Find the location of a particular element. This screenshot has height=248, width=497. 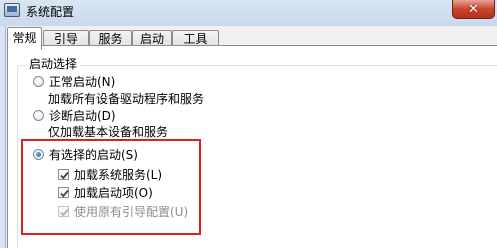

normal-startup-radio-row: 正常启动(N) is located at coordinates (74, 81).